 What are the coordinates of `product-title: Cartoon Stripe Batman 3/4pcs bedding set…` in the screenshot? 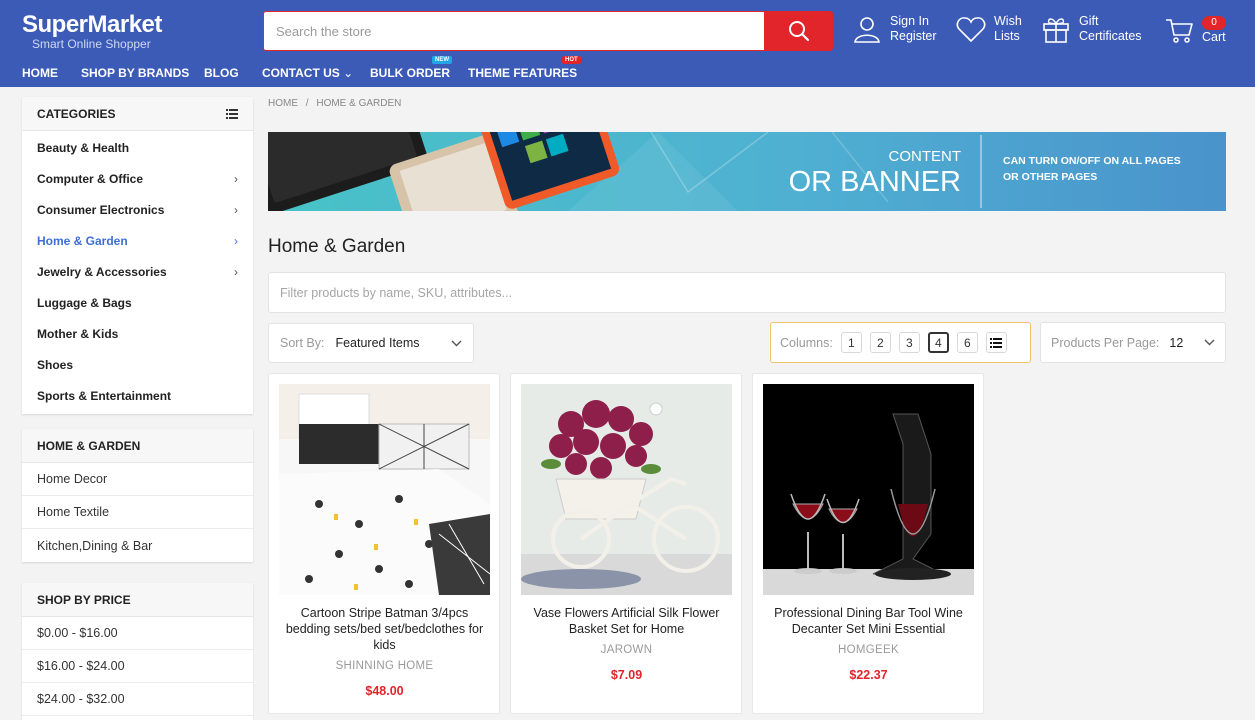 It's located at (384, 629).